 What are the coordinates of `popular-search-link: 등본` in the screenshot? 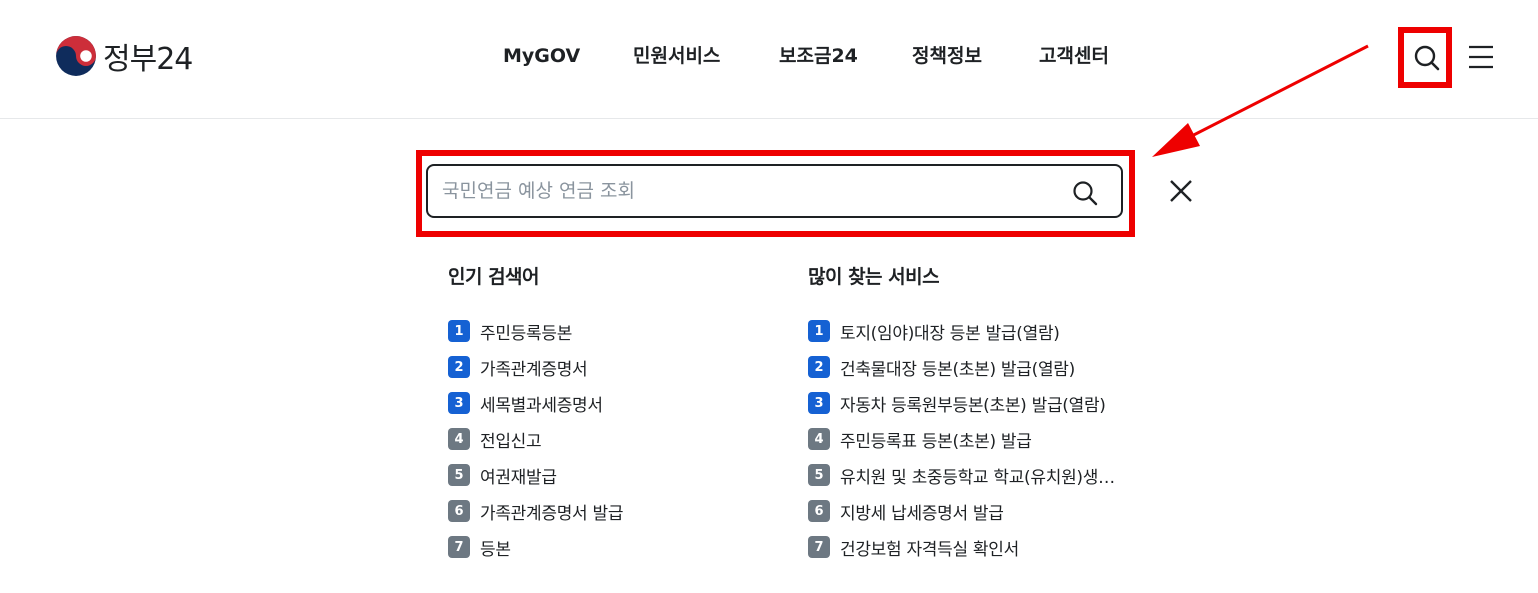 It's located at (495, 547).